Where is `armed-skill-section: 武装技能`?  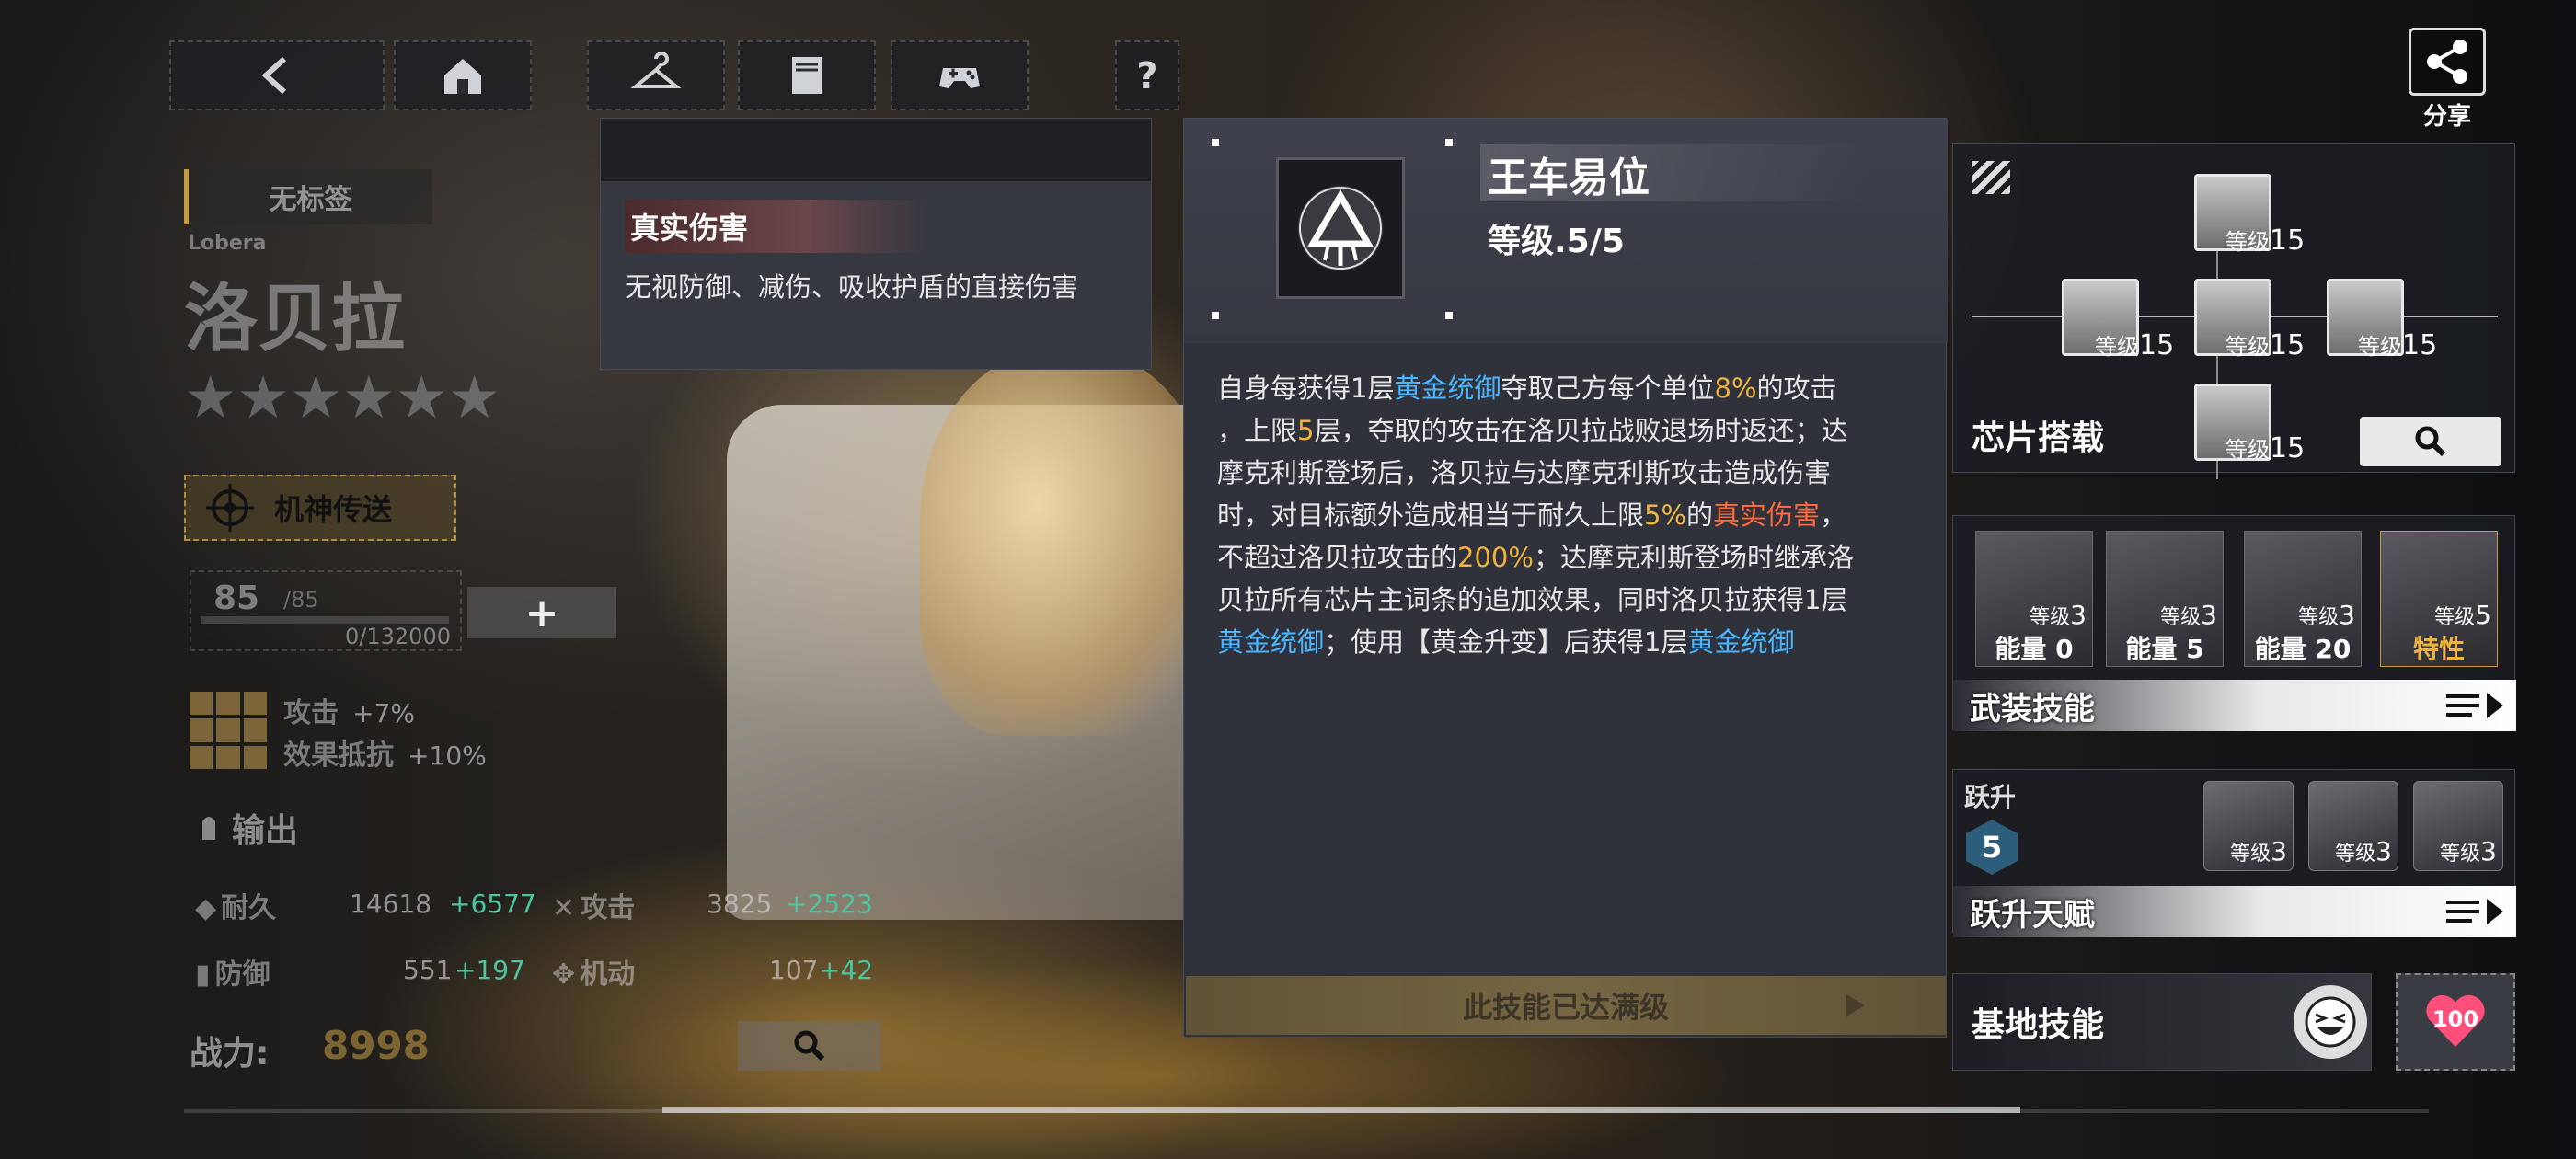 armed-skill-section: 武装技能 is located at coordinates (2234, 705).